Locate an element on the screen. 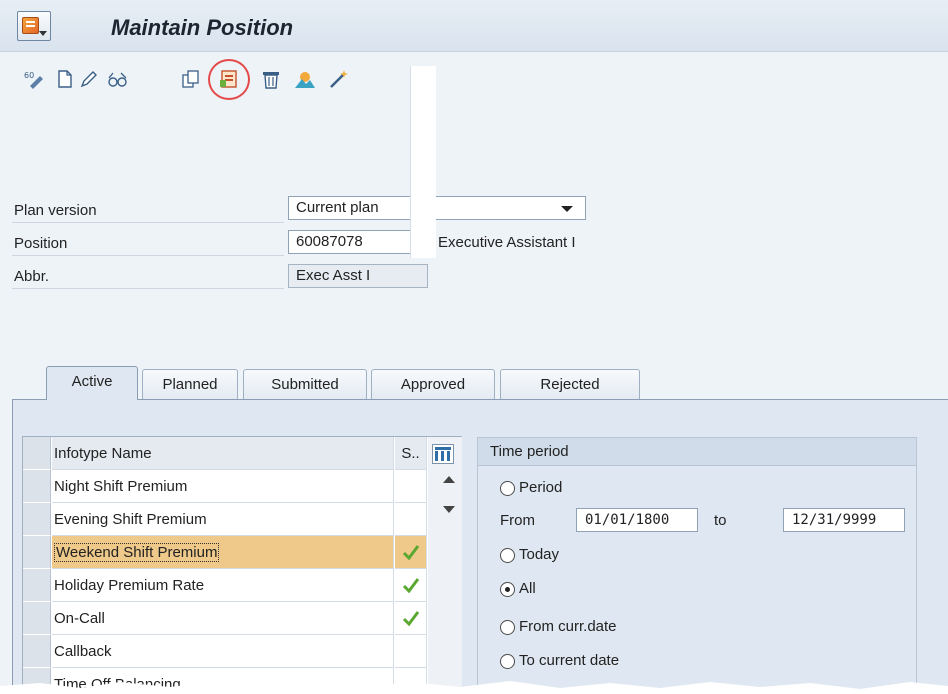 The width and height of the screenshot is (948, 694). chevron-down-icon is located at coordinates (567, 209).